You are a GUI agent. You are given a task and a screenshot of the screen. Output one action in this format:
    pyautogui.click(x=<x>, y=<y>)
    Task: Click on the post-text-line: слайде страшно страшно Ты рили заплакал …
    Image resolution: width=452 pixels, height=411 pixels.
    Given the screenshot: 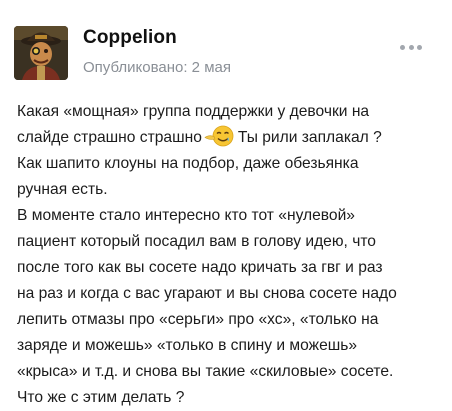 What is the action you would take?
    pyautogui.click(x=232, y=138)
    